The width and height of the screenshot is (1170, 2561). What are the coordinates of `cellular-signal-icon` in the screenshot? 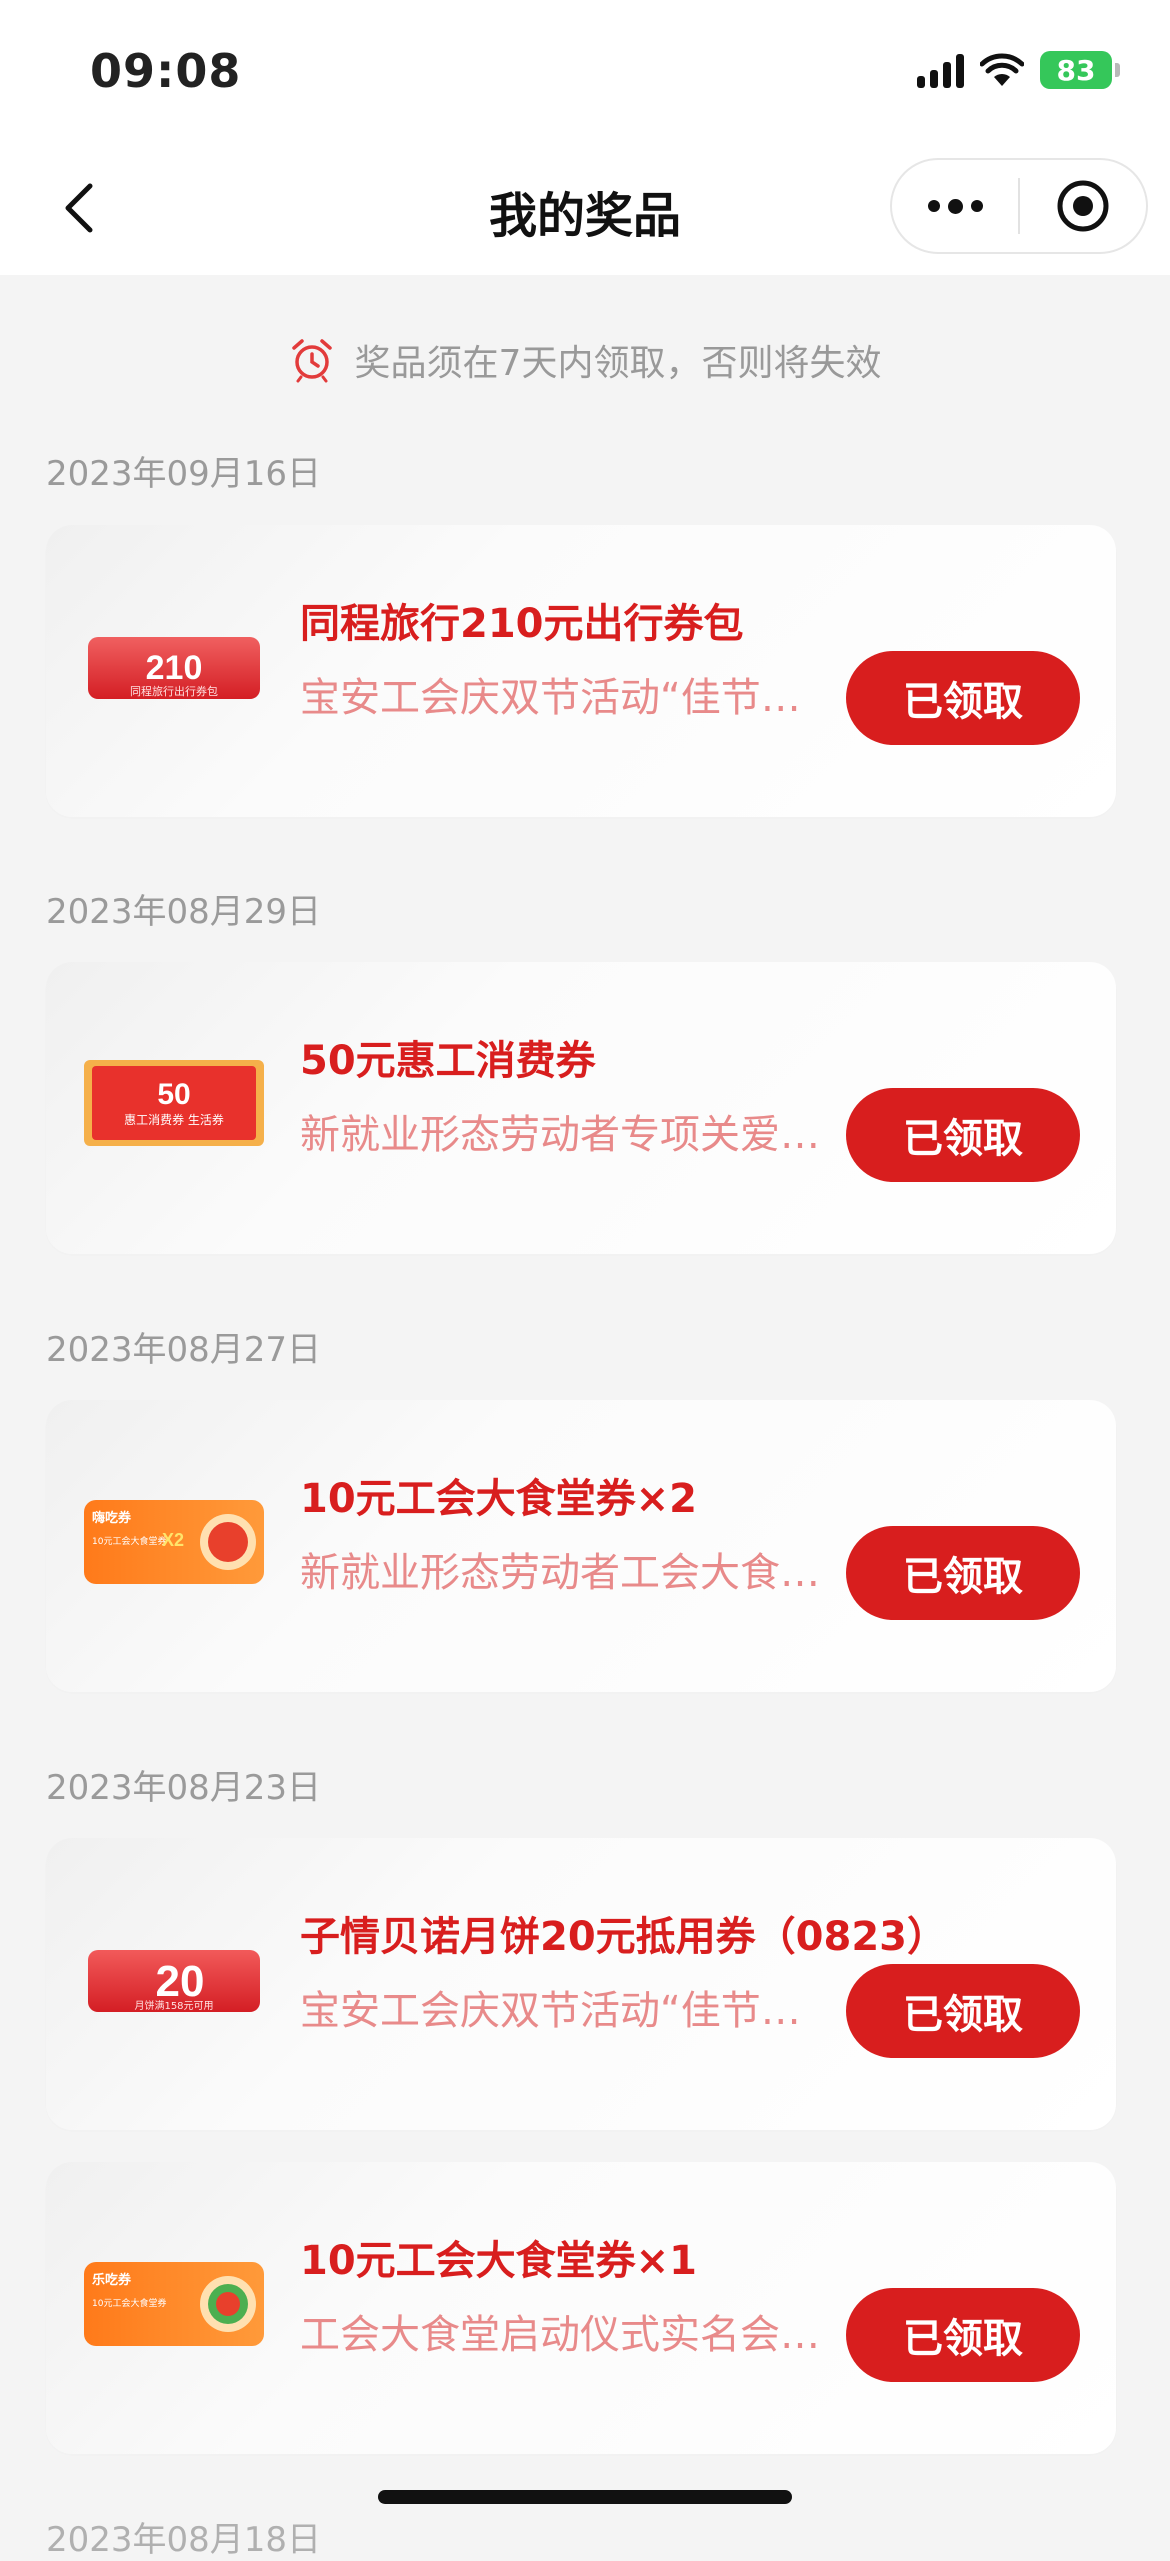 It's located at (940, 70).